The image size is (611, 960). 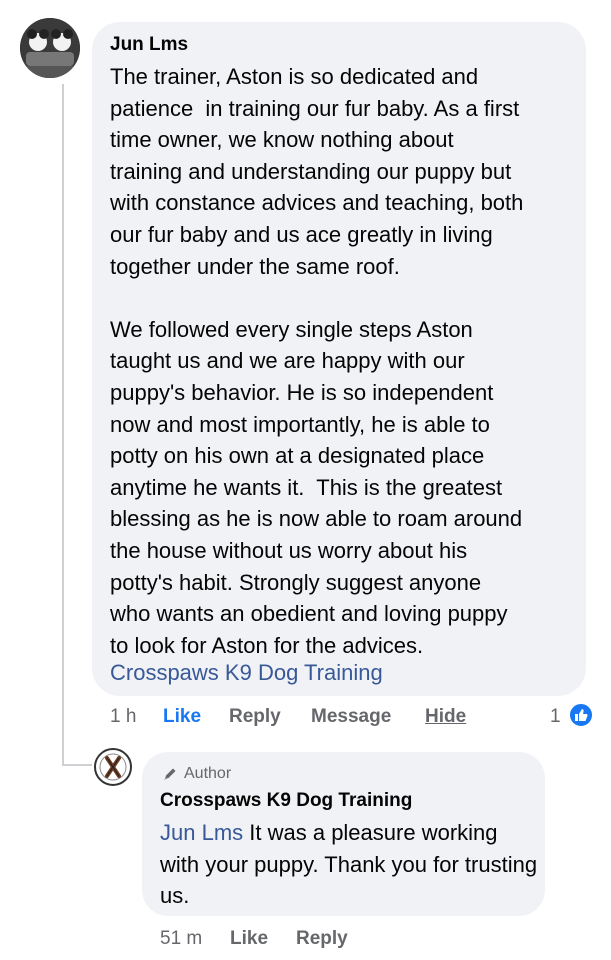 I want to click on reply-like-button: Like, so click(x=249, y=939).